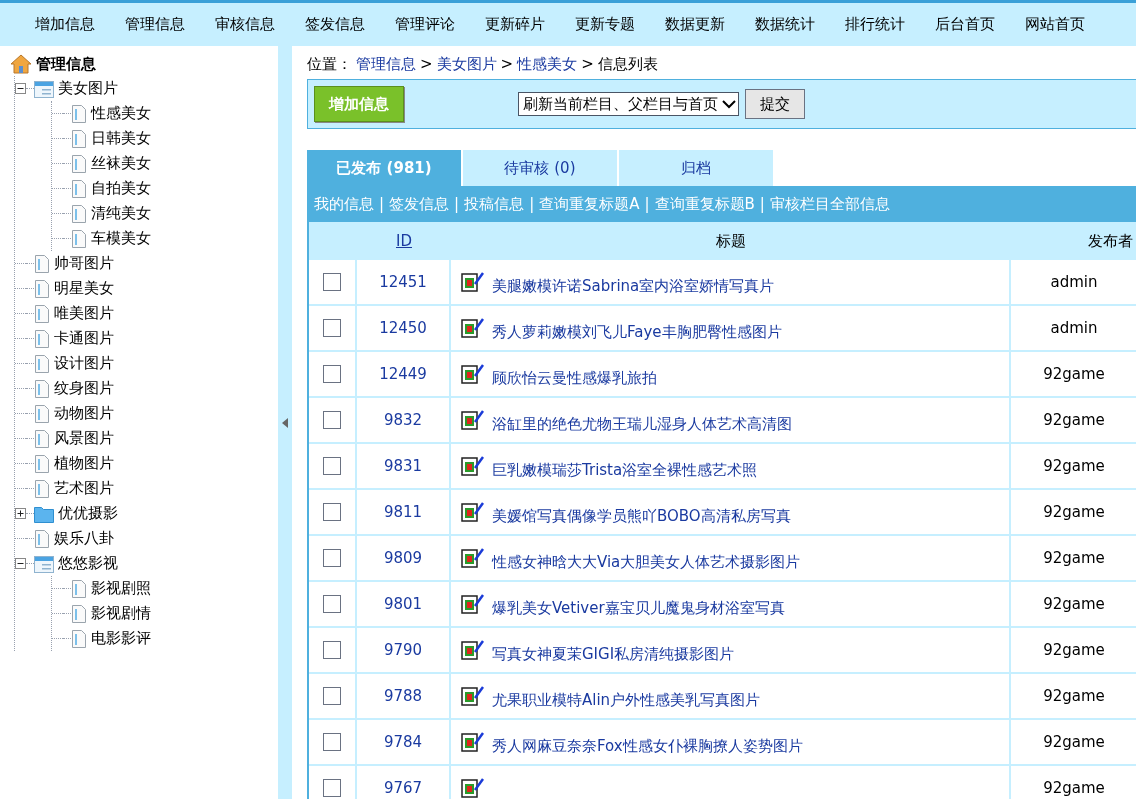 The width and height of the screenshot is (1136, 799). I want to click on tree-item: 唯美图片, so click(84, 313).